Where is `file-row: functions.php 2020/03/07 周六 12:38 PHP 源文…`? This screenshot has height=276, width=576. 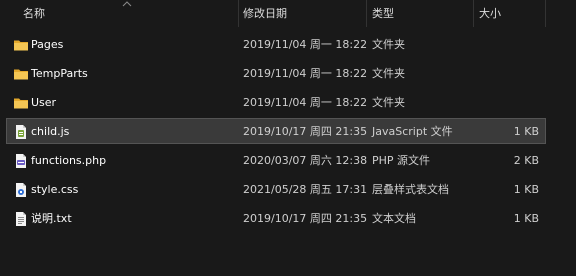 file-row: functions.php 2020/03/07 周六 12:38 PHP 源文… is located at coordinates (288, 160).